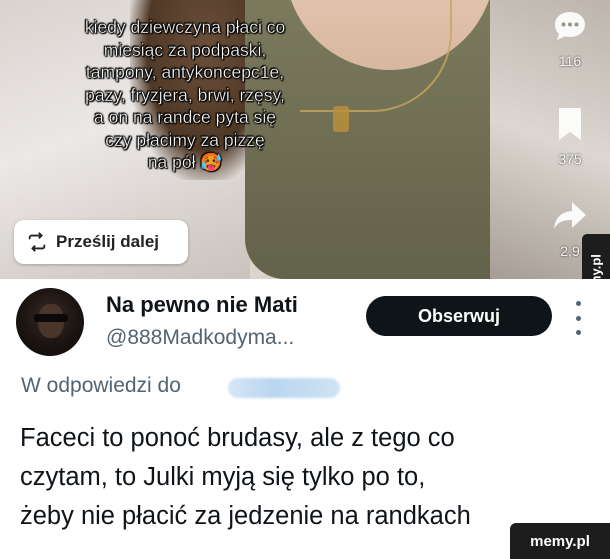 The image size is (610, 559). I want to click on avatar, so click(50, 322).